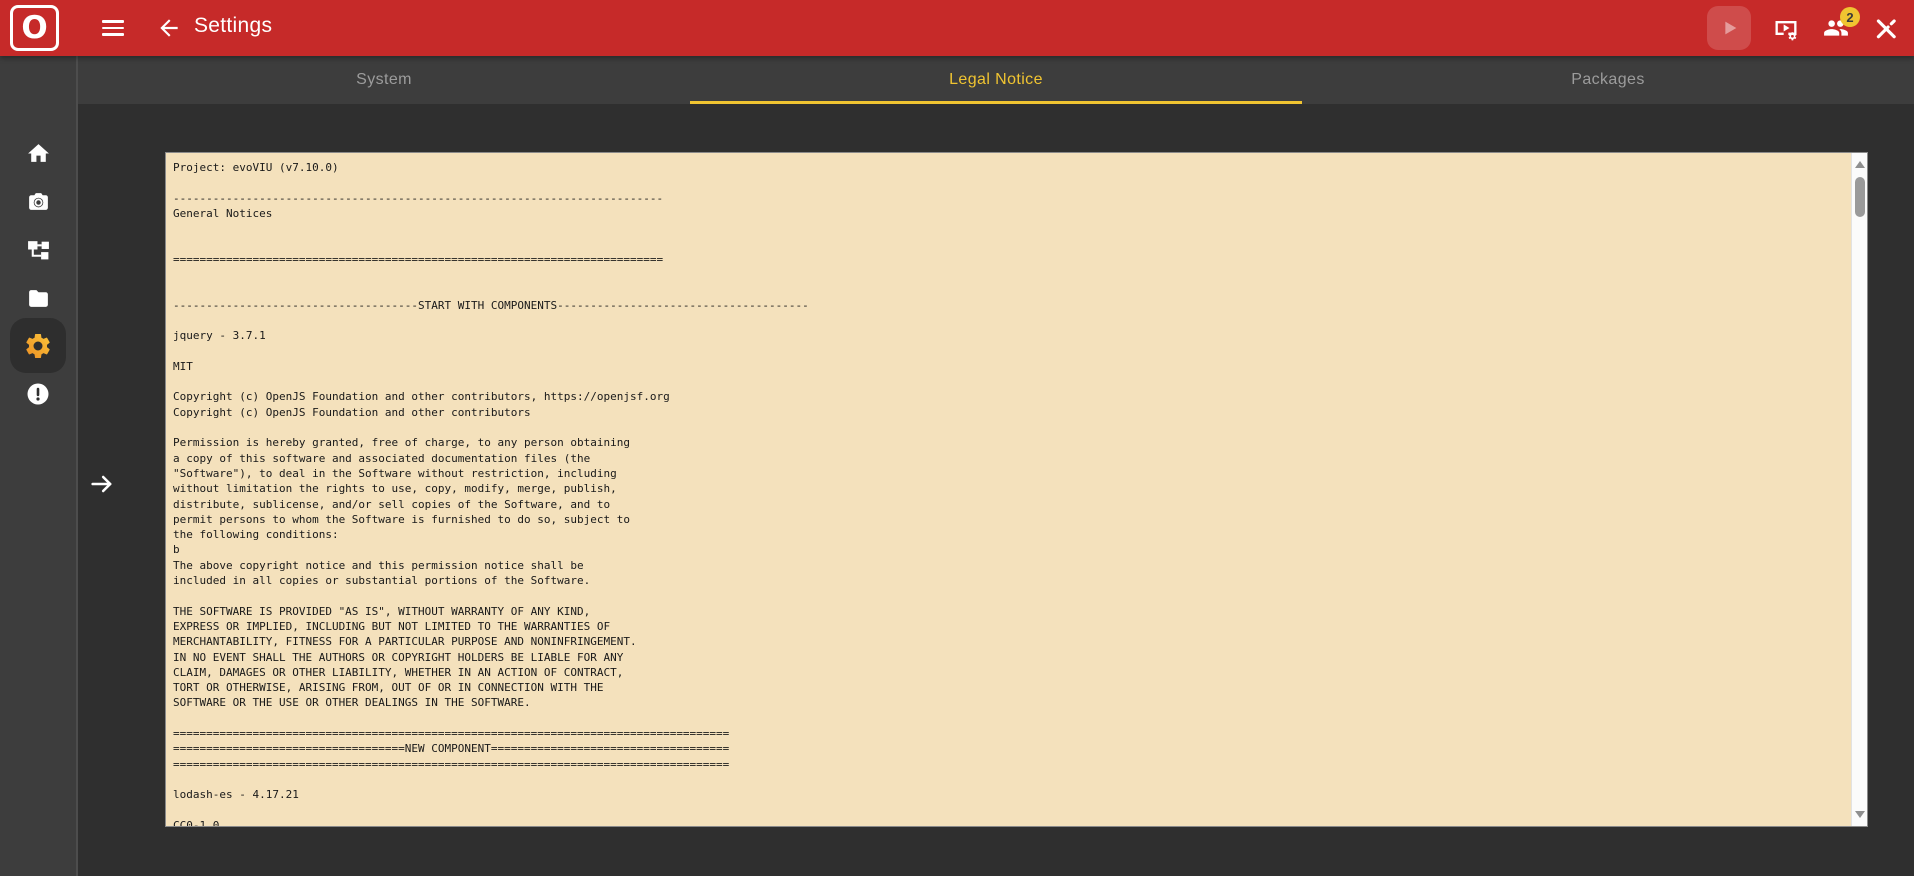  I want to click on notification-badge: 2, so click(1850, 17).